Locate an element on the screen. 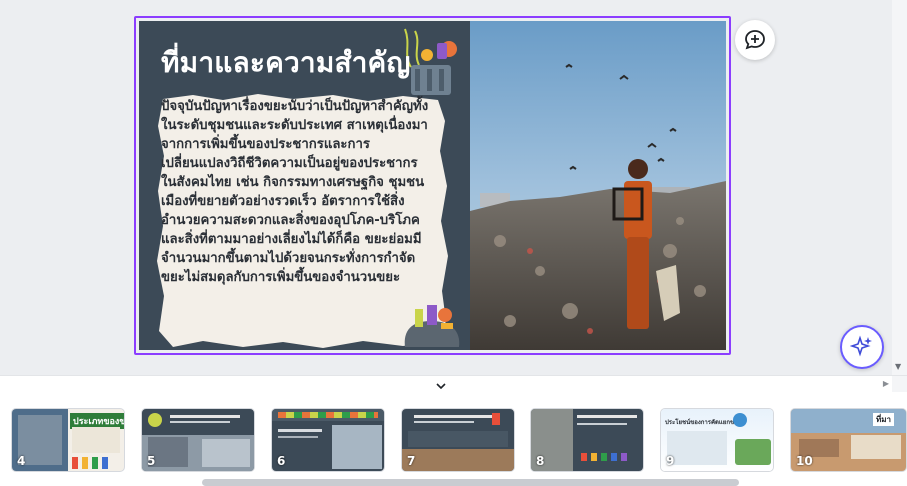 This screenshot has width=907, height=486. add-comment-icon is located at coordinates (755, 40).